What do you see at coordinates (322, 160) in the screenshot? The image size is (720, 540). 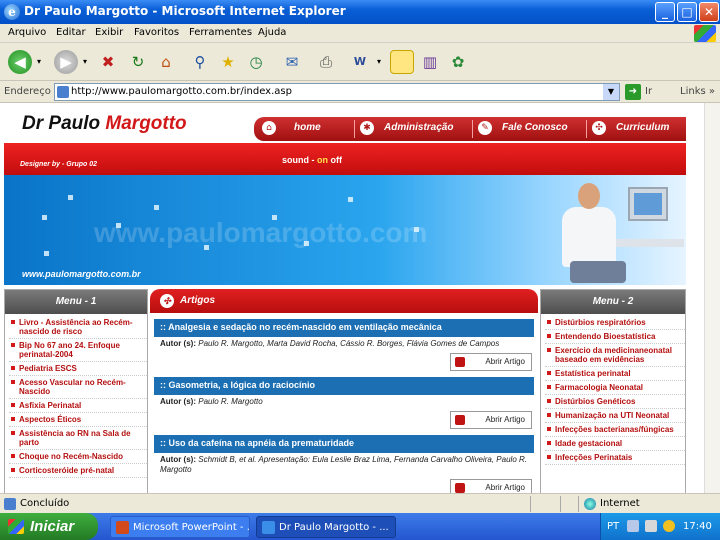 I see `sound-on-link: on` at bounding box center [322, 160].